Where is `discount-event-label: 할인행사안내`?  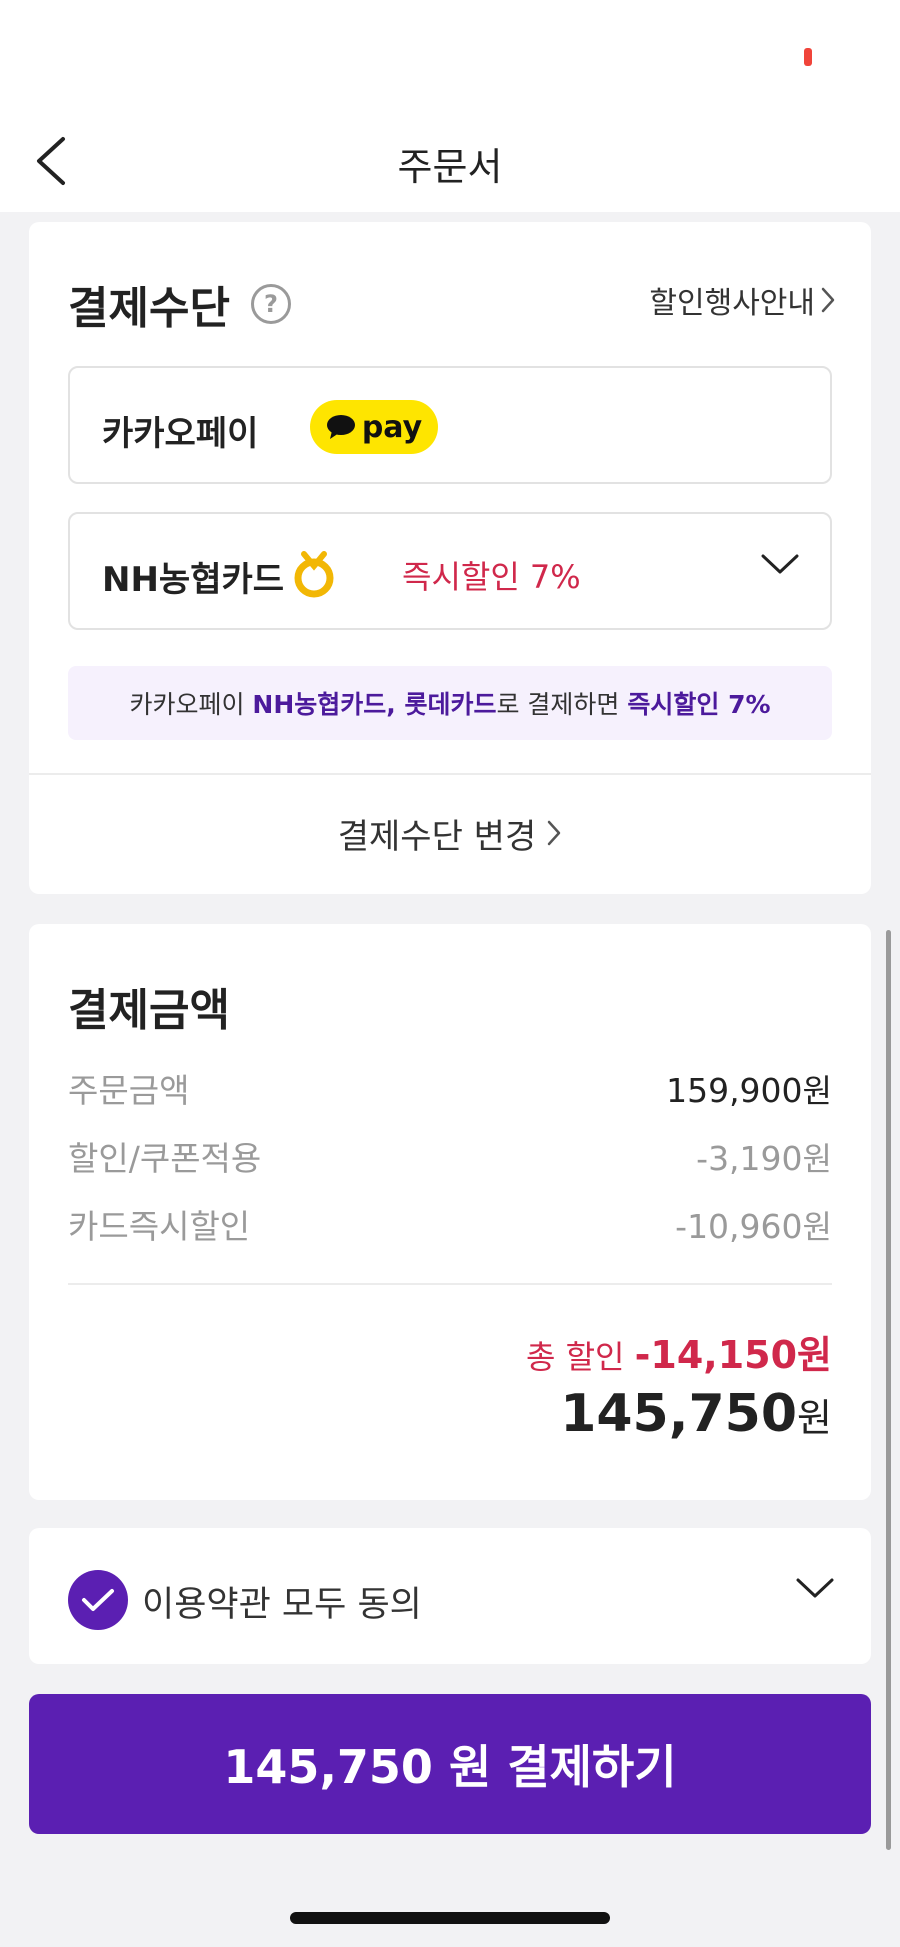 discount-event-label: 할인행사안내 is located at coordinates (732, 303).